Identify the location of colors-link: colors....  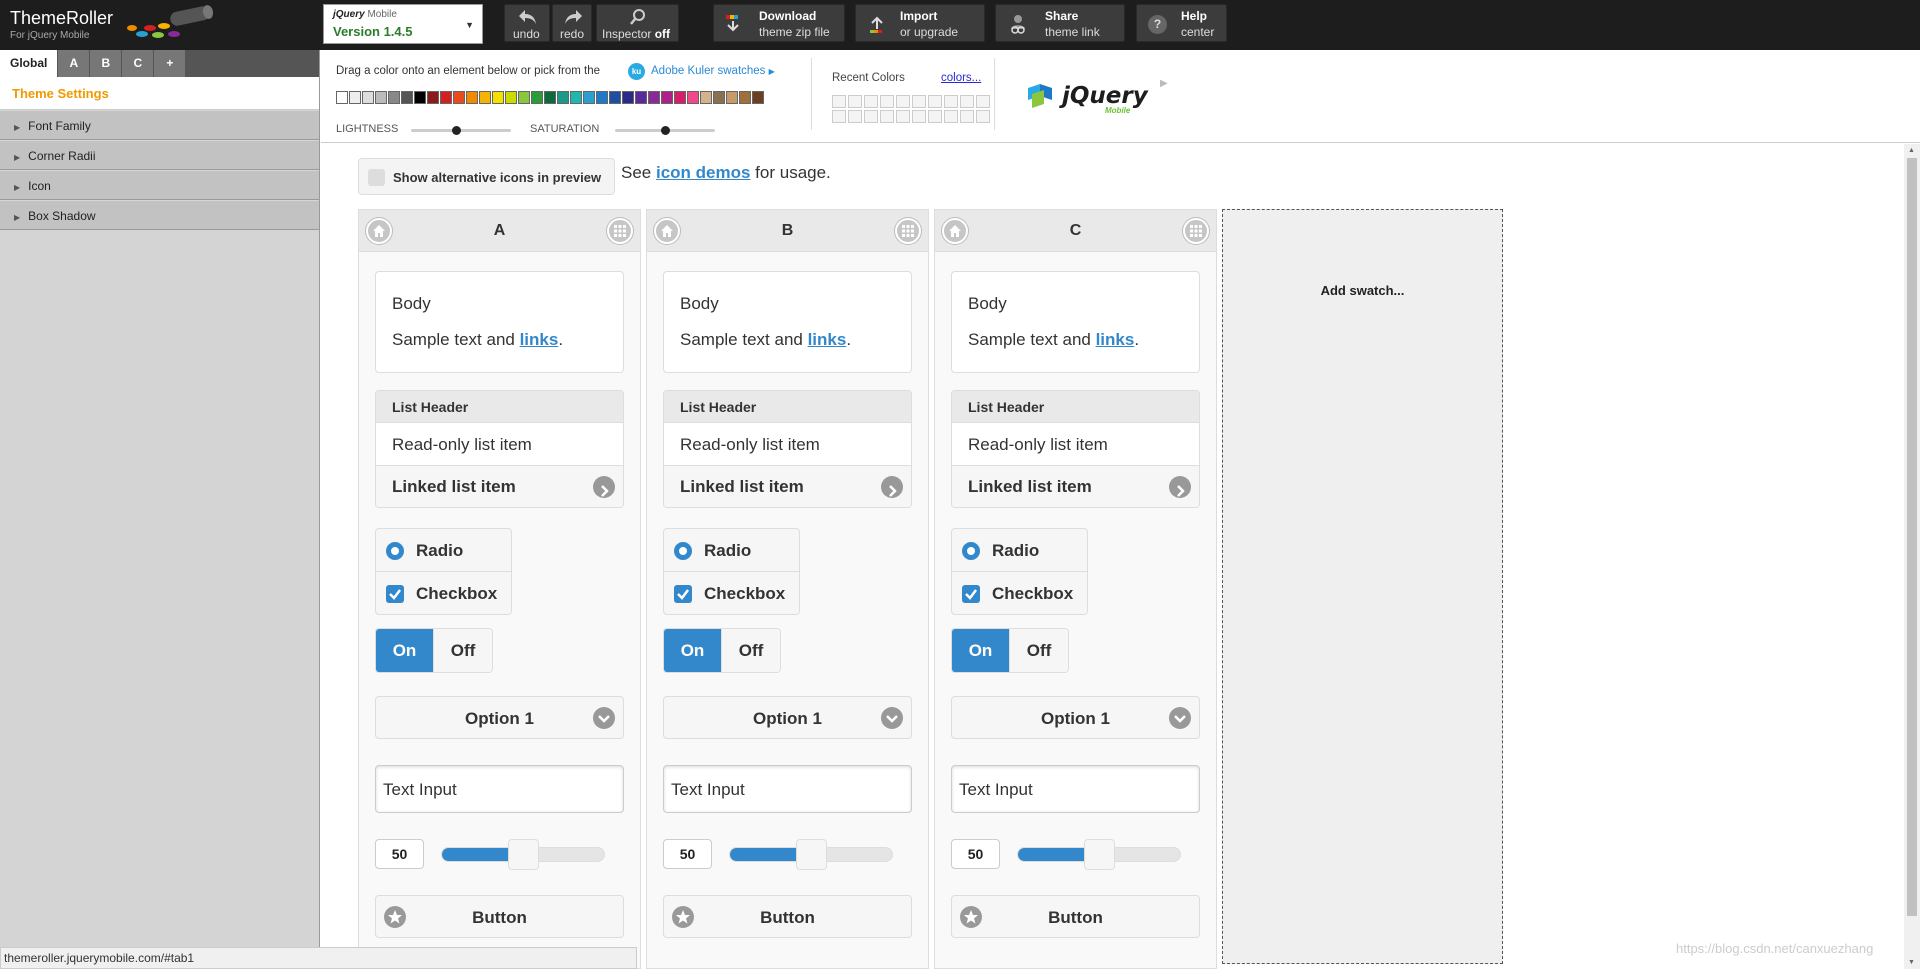
(961, 78).